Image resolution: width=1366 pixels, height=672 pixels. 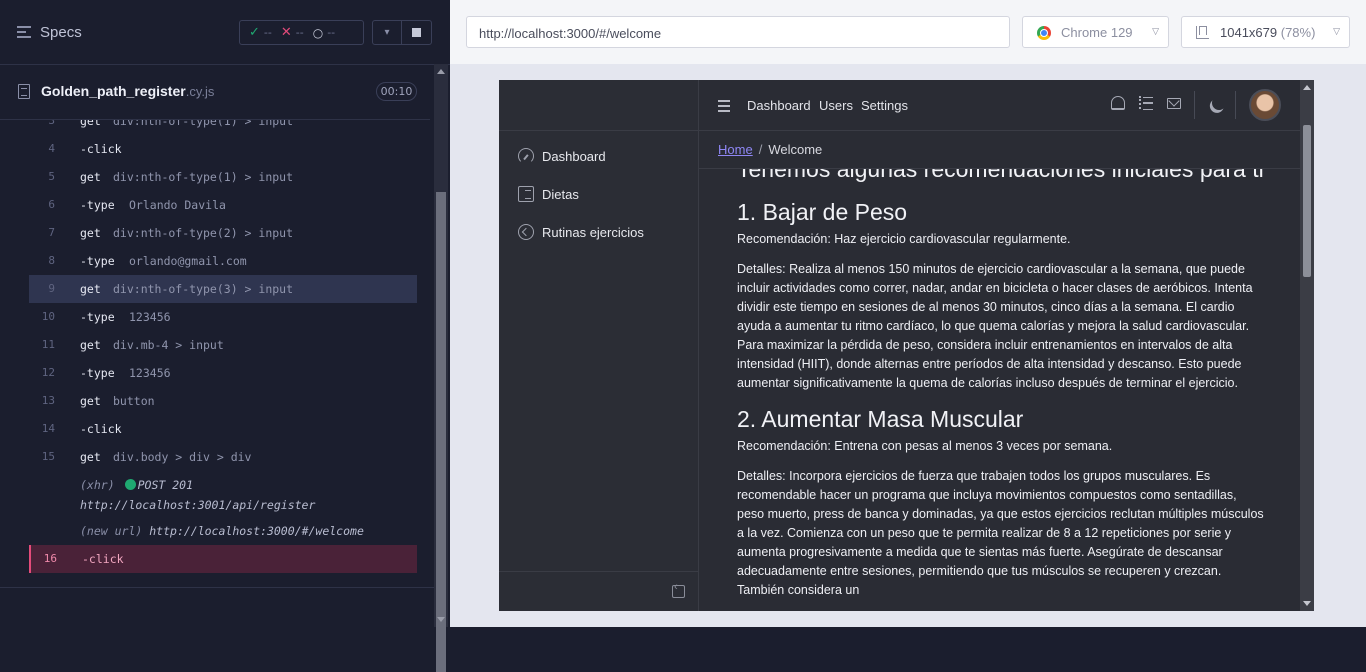 I want to click on x-icon: ✕, so click(x=286, y=32).